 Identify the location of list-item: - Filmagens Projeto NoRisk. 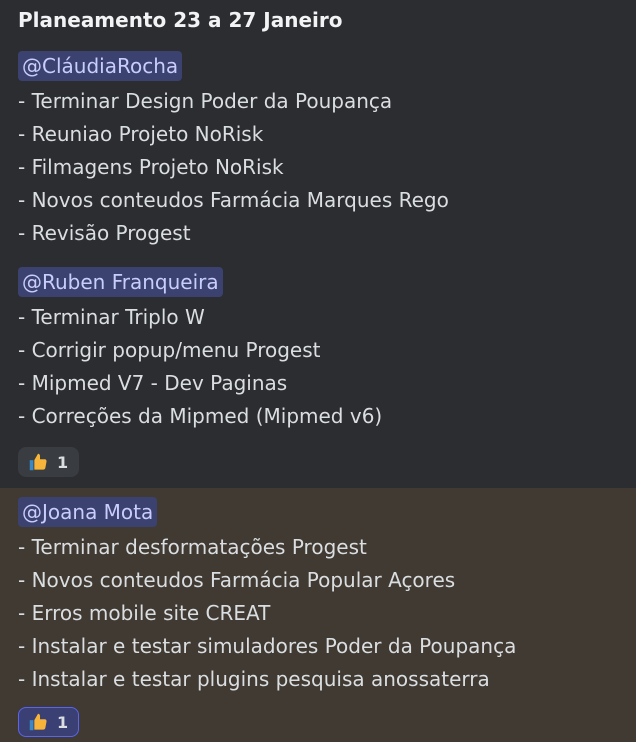
(151, 167).